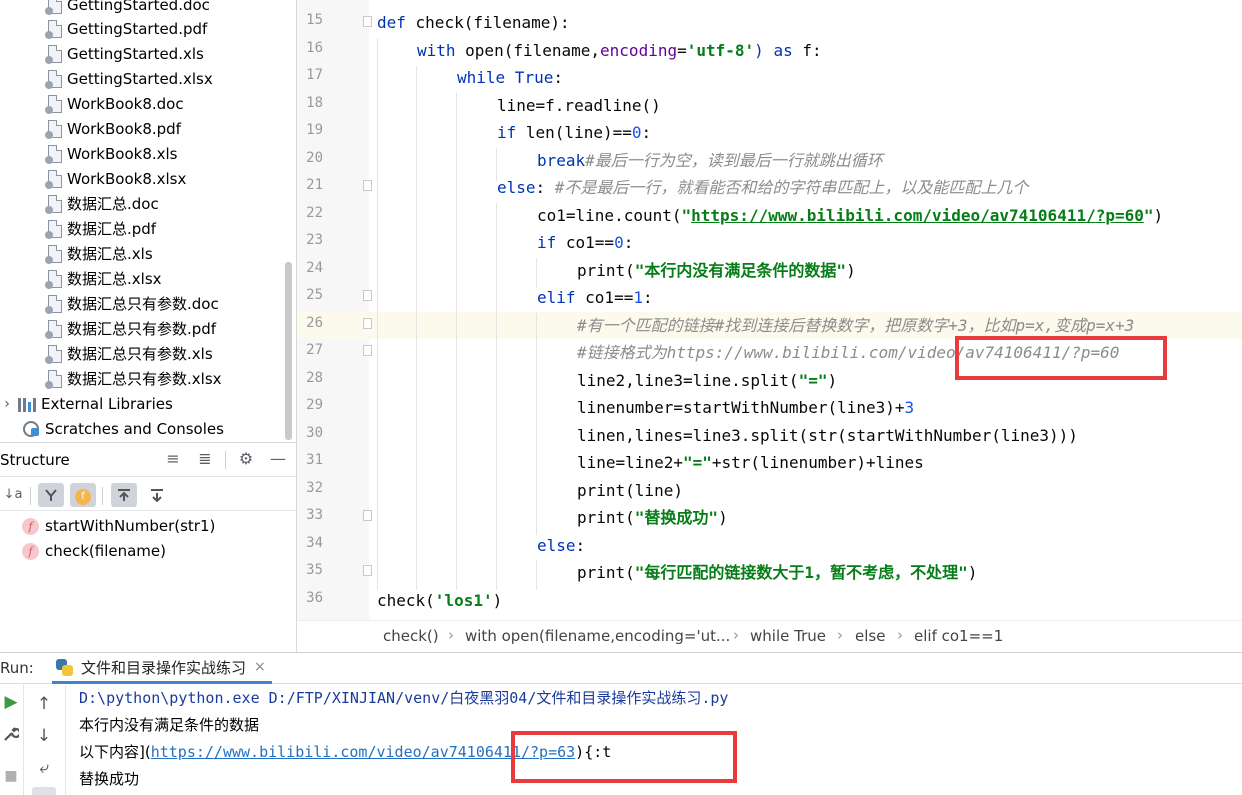 This screenshot has height=795, width=1242. I want to click on function-icon: f, so click(30, 551).